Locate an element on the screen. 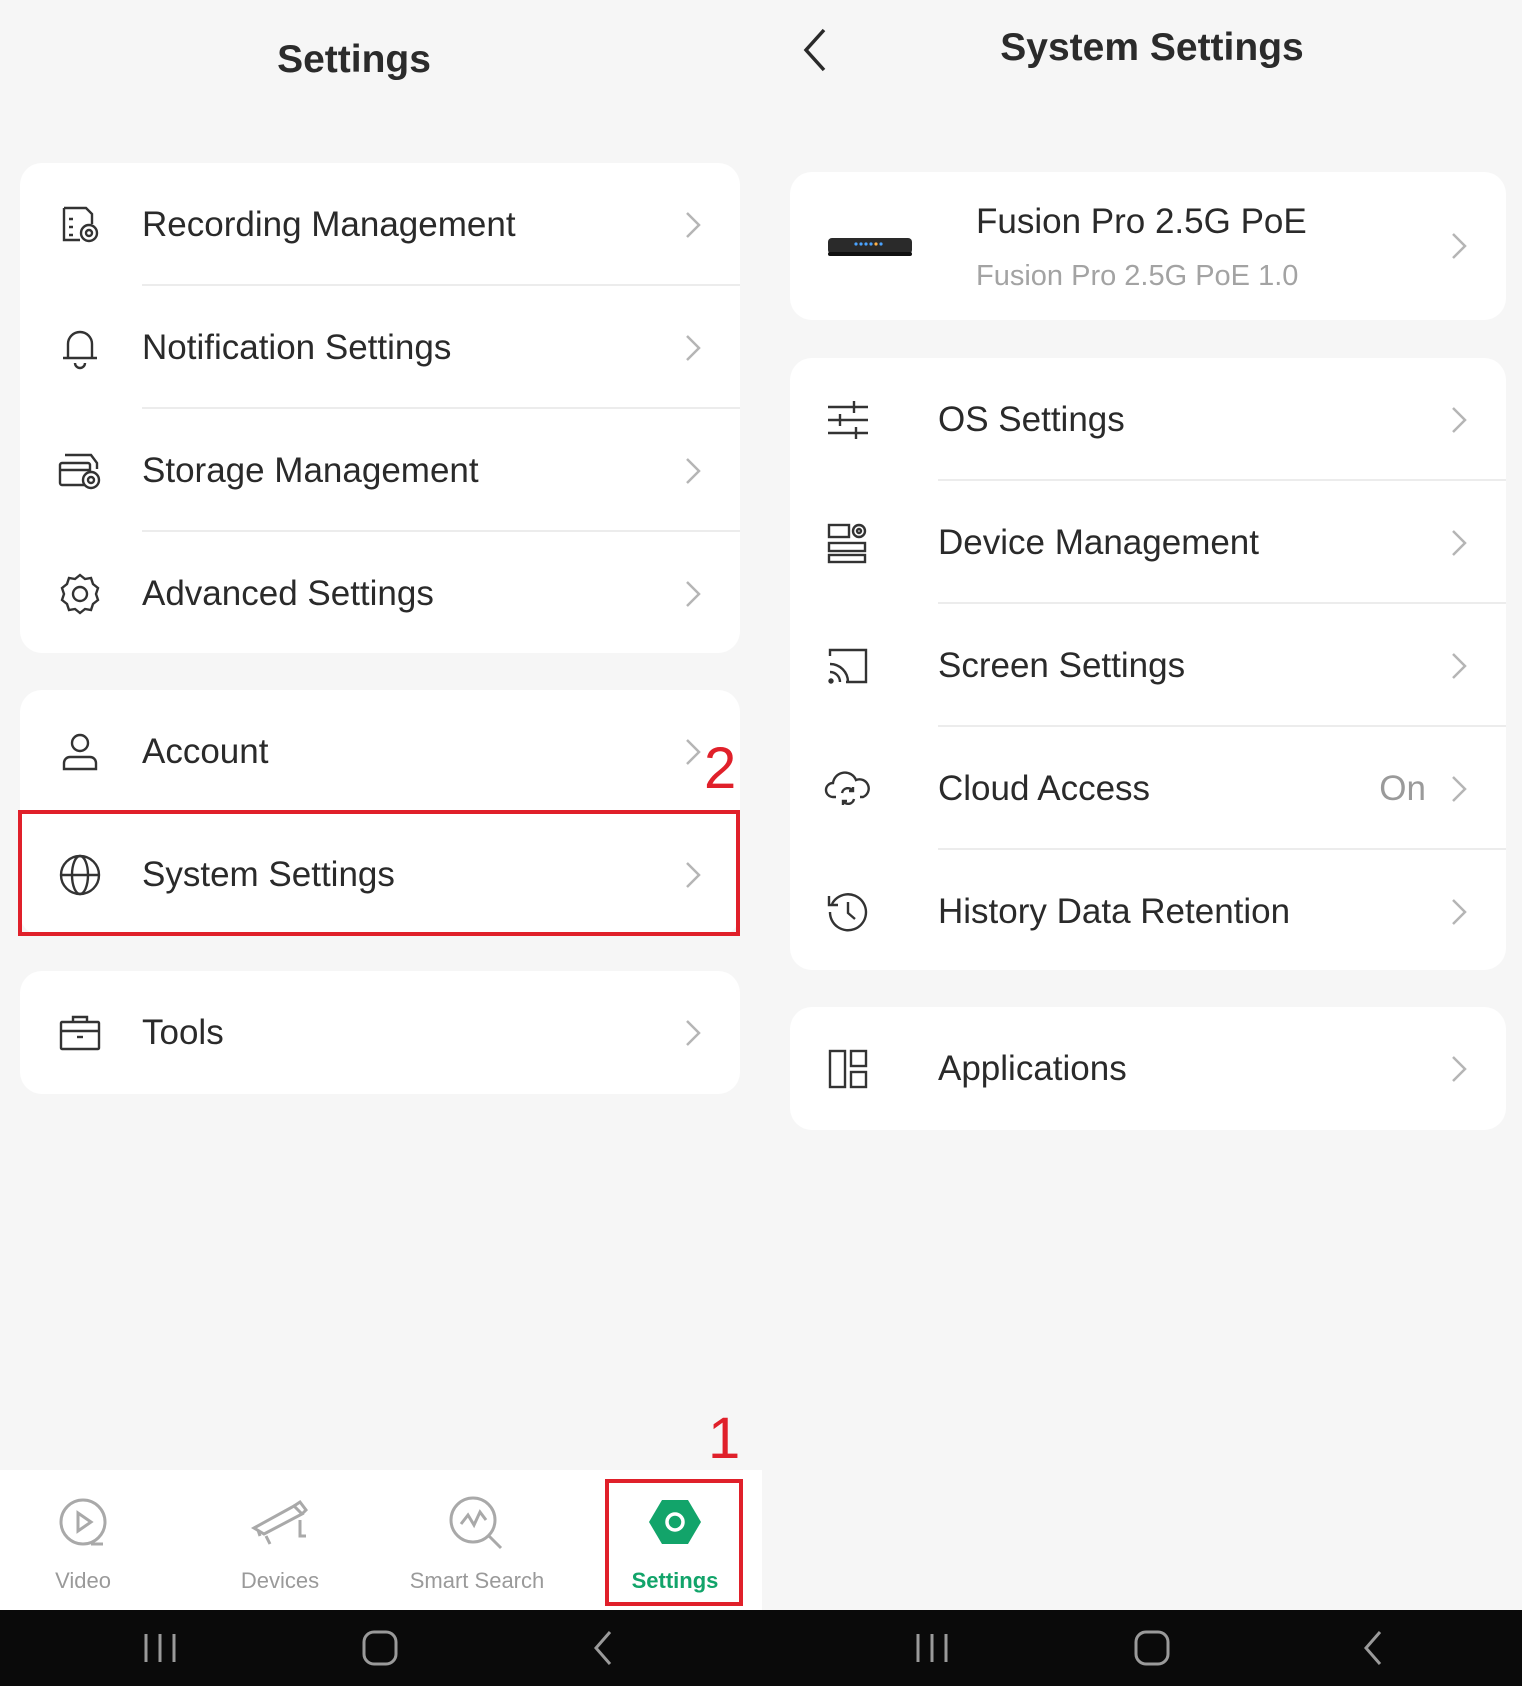  device-name: Fusion Pro 2.5G PoE is located at coordinates (1141, 221).